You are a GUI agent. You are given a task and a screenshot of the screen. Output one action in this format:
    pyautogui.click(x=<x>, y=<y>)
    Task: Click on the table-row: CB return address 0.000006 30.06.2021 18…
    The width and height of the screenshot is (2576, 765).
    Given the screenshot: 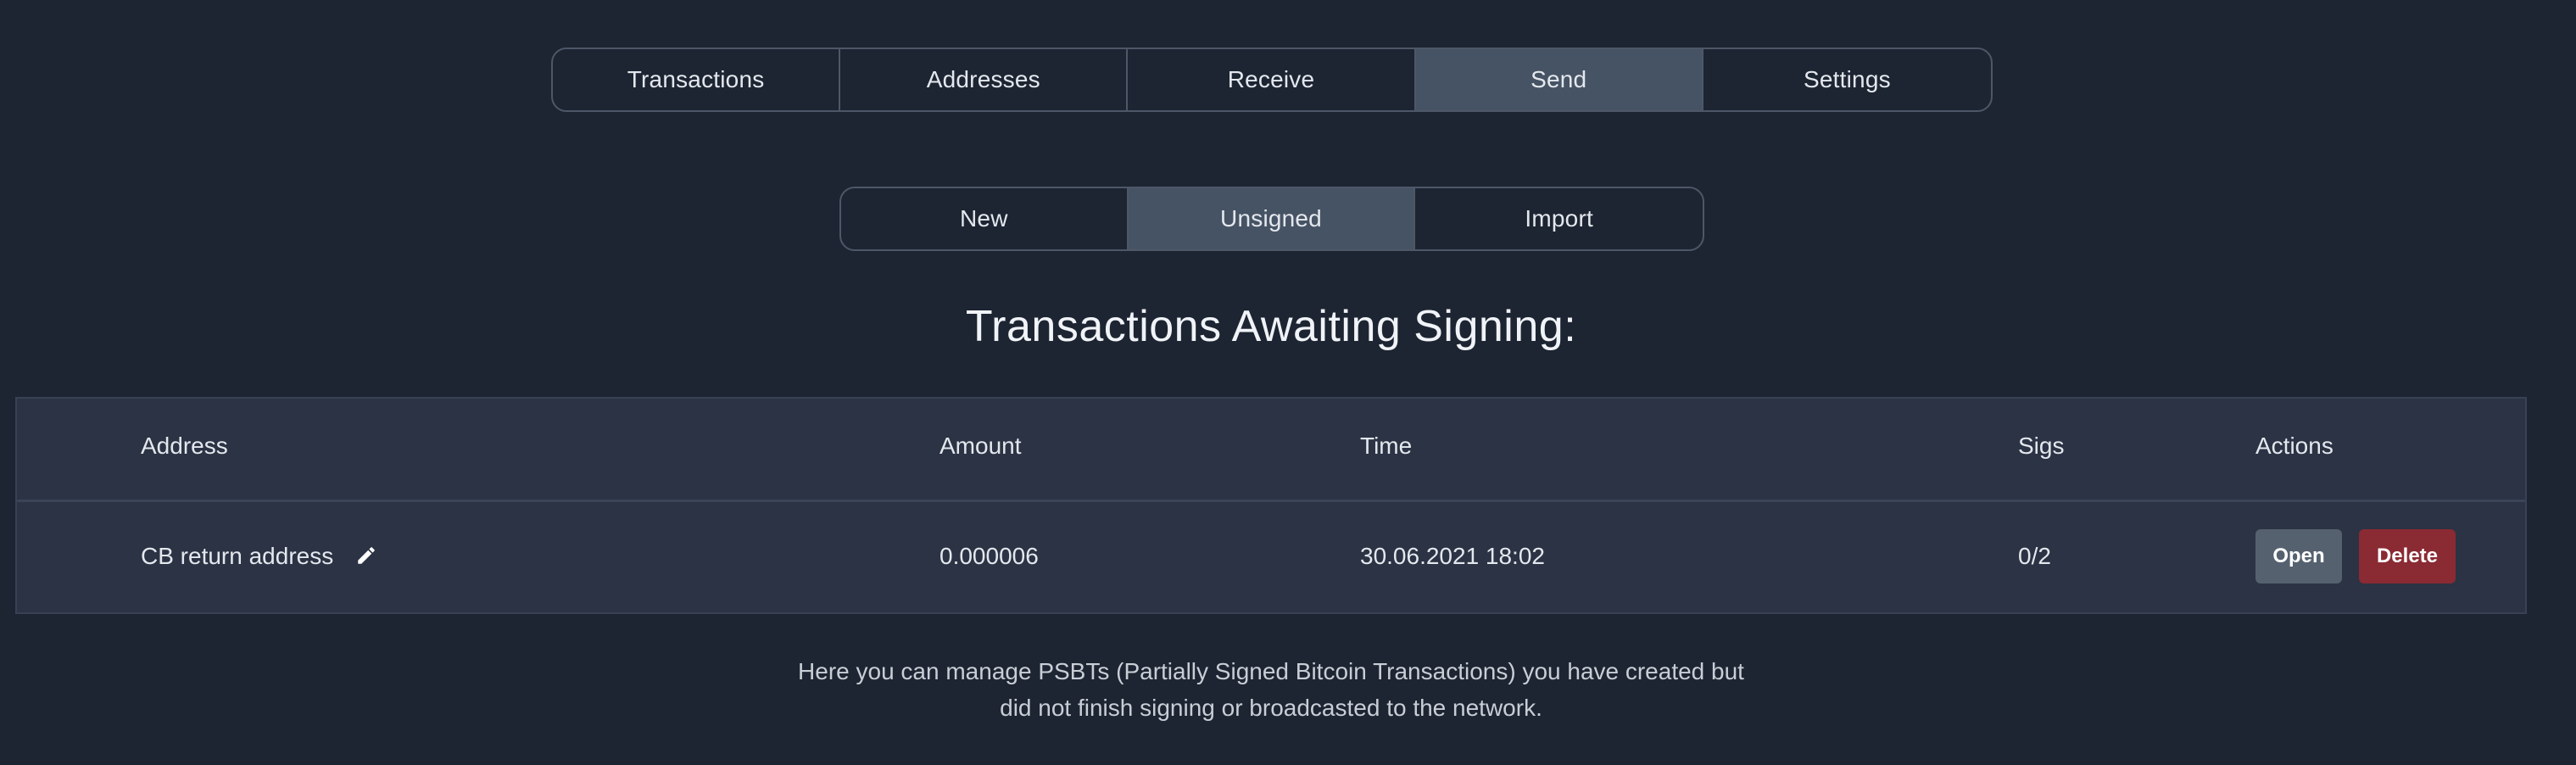 What is the action you would take?
    pyautogui.click(x=1271, y=557)
    